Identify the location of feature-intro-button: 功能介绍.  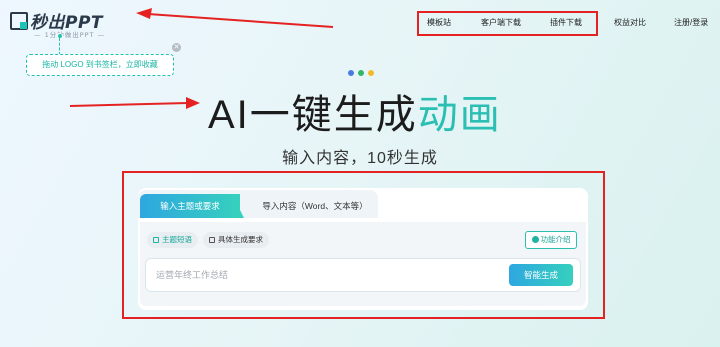
(551, 240).